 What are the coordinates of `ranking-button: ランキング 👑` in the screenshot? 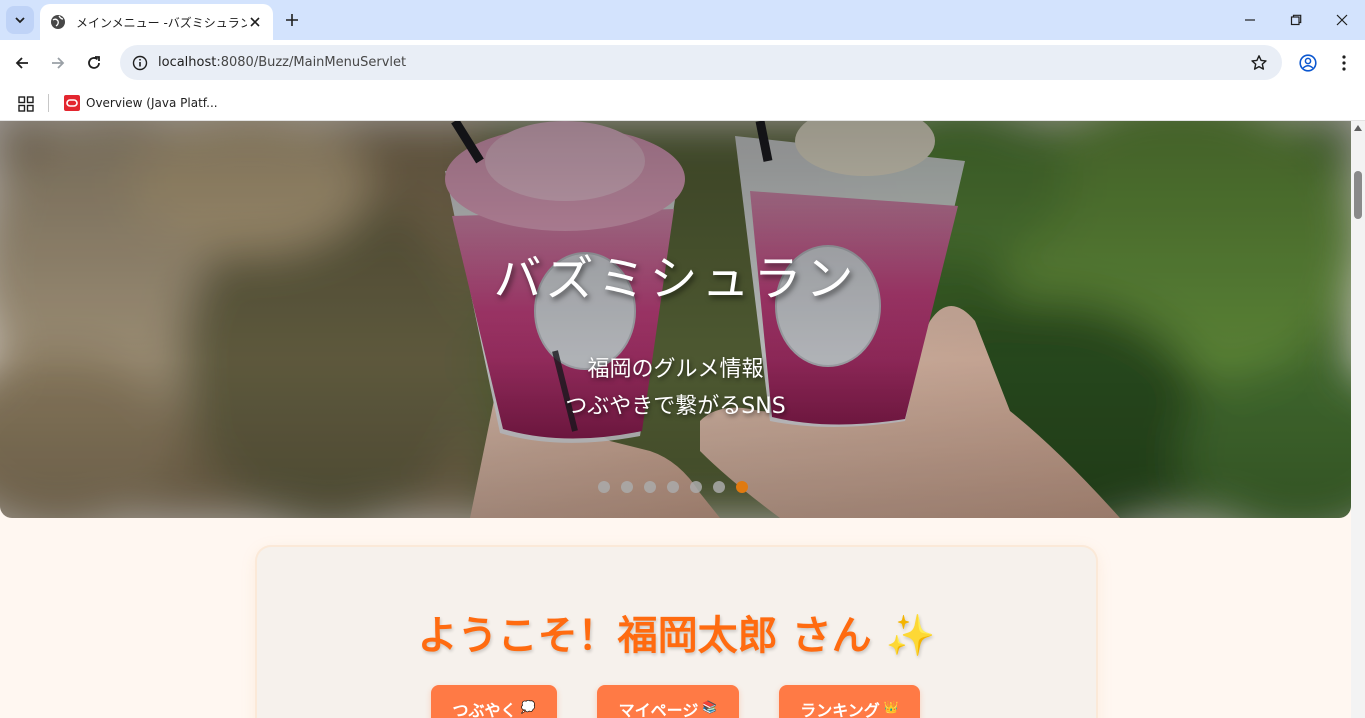 It's located at (849, 701).